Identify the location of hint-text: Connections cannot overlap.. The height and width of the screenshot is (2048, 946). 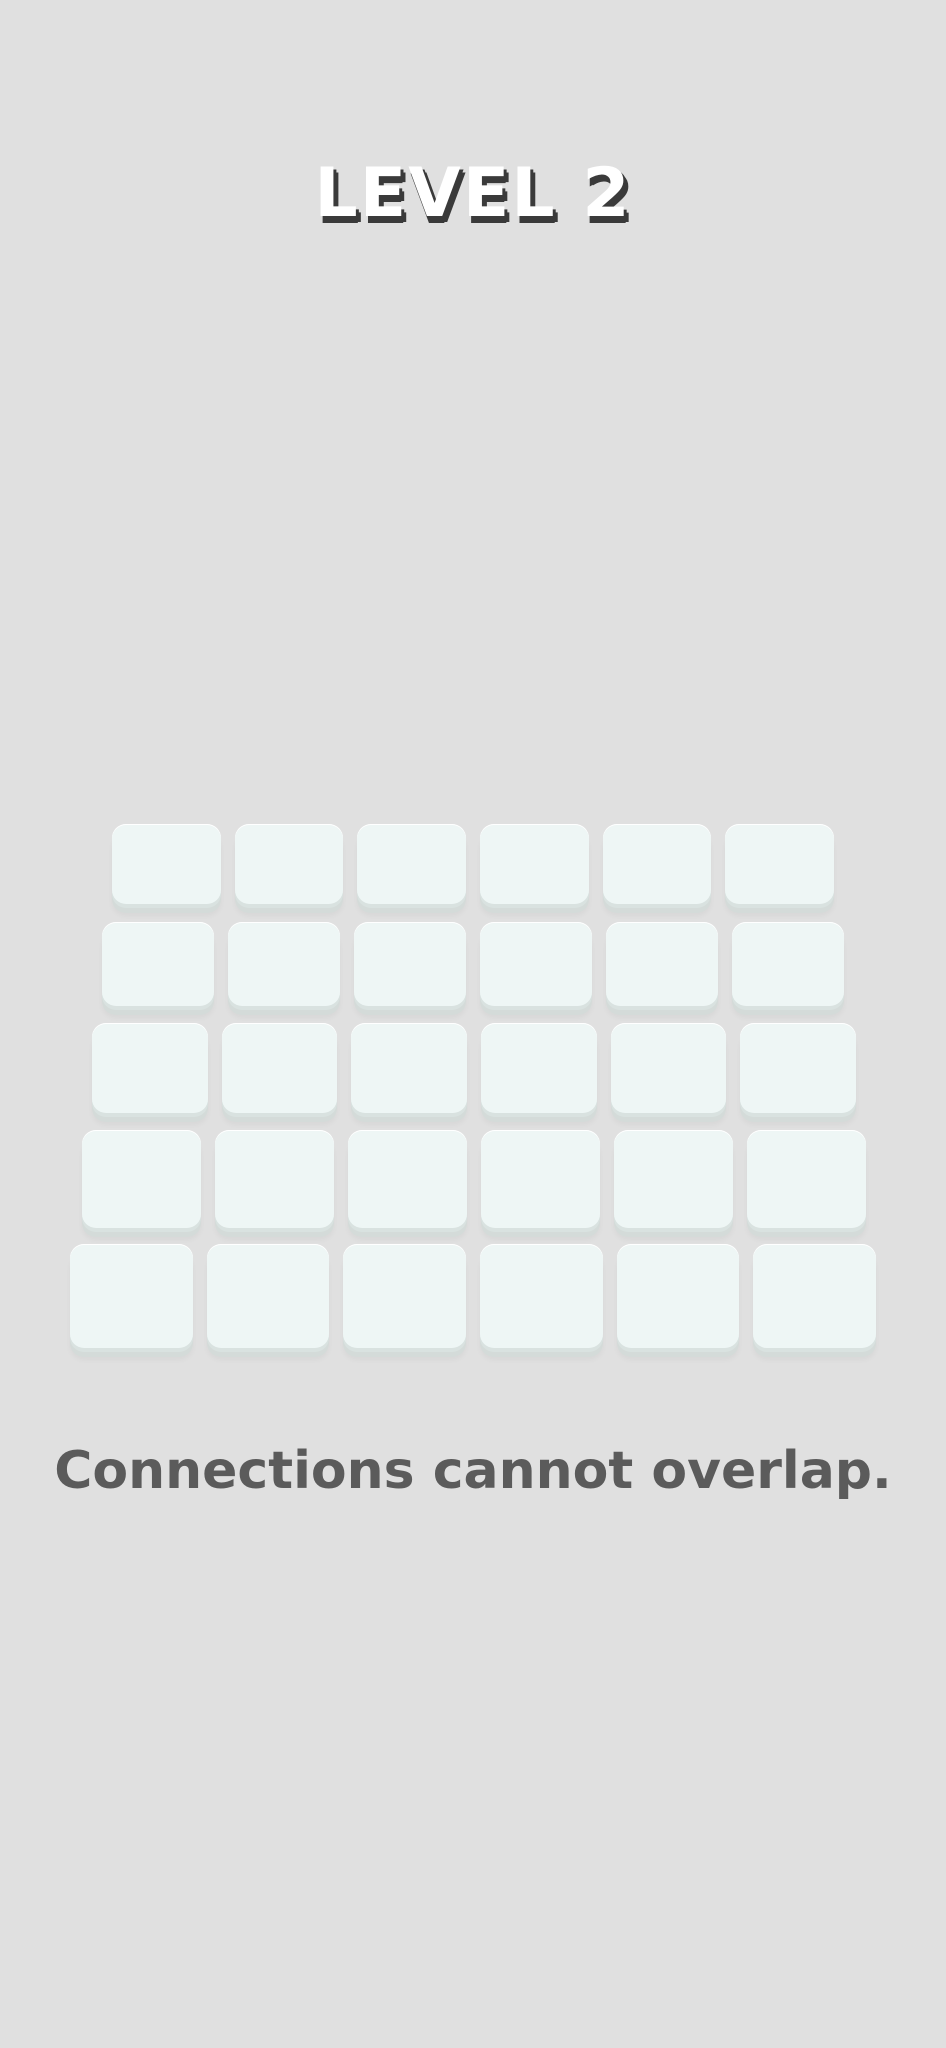
(473, 1471).